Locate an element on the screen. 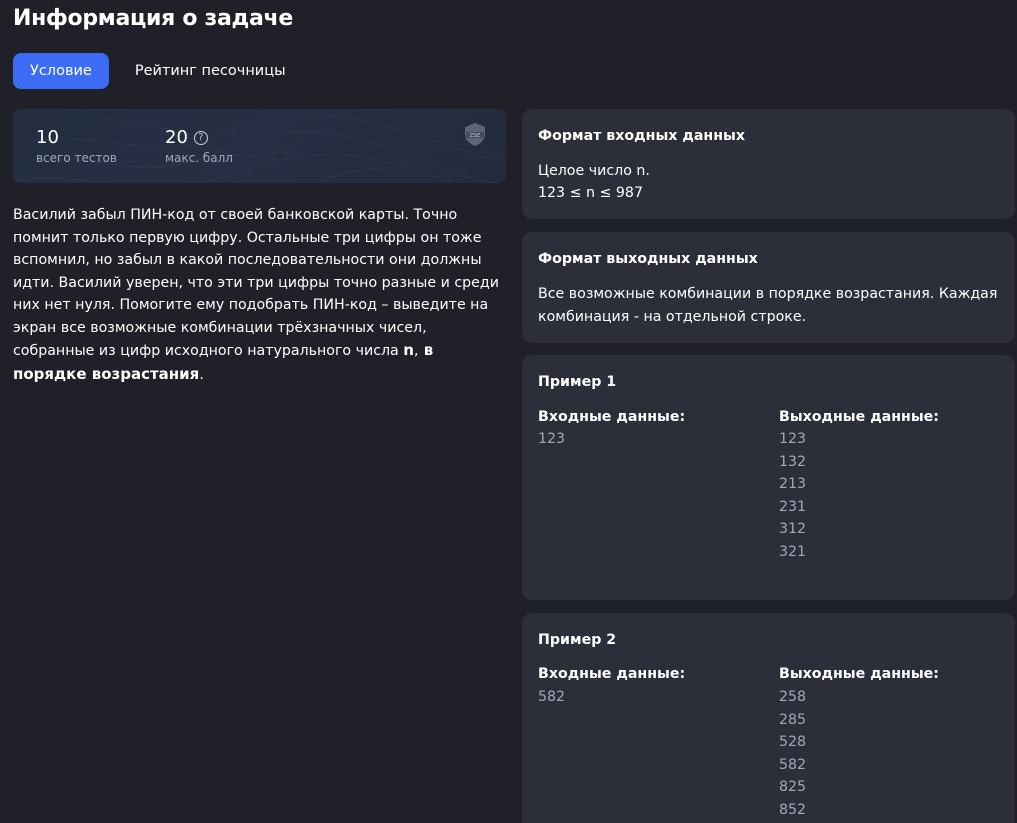 The image size is (1017, 823). score-row: 20? is located at coordinates (199, 138).